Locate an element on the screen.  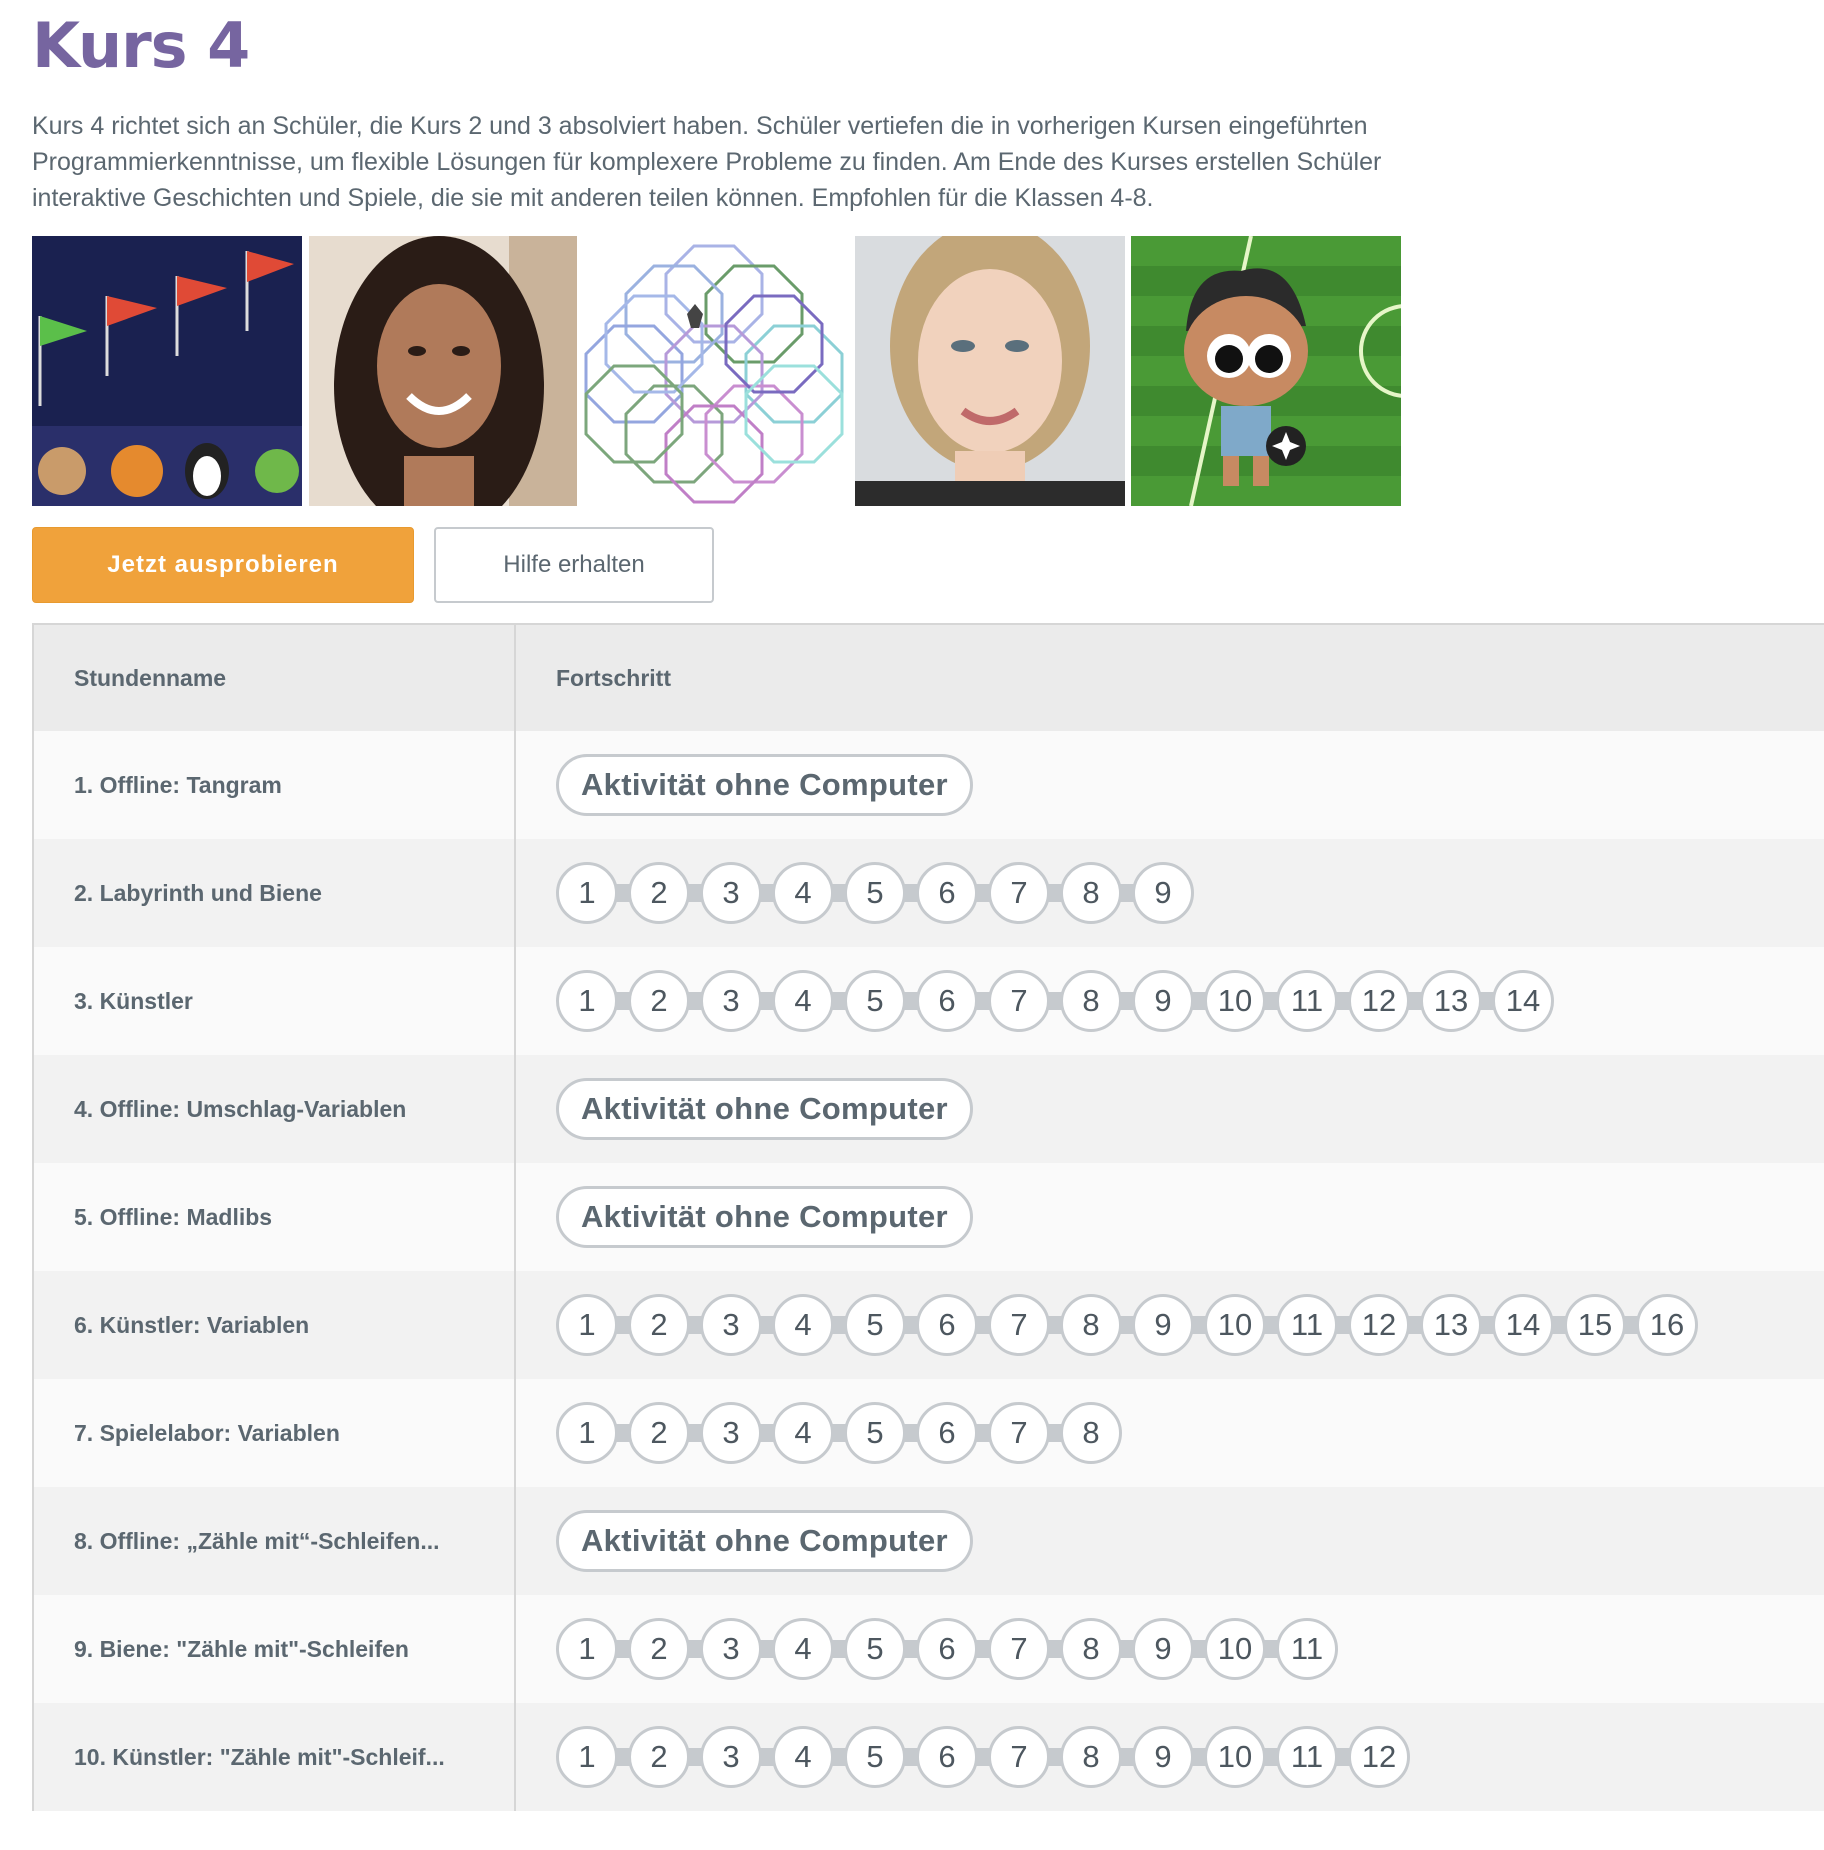
column-header-progress: Fortschritt is located at coordinates (1169, 677).